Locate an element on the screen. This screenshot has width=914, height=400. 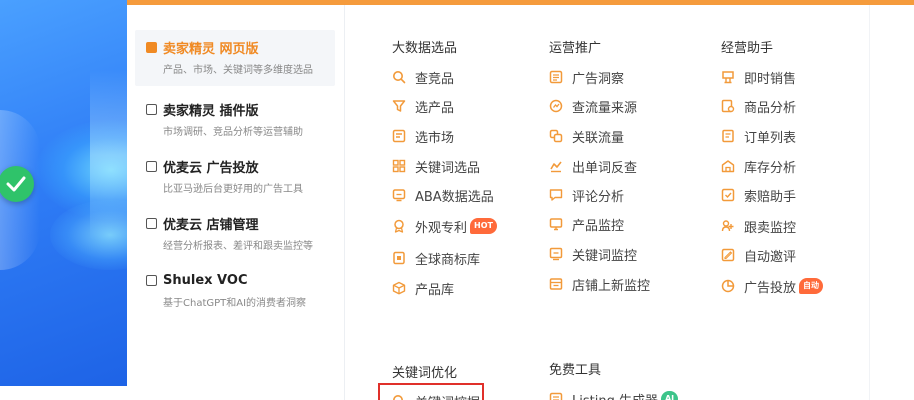
analysis-icon is located at coordinates (728, 106).